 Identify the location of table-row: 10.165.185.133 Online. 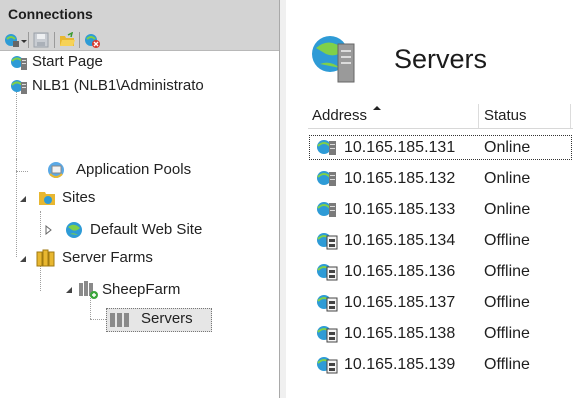
(440, 211).